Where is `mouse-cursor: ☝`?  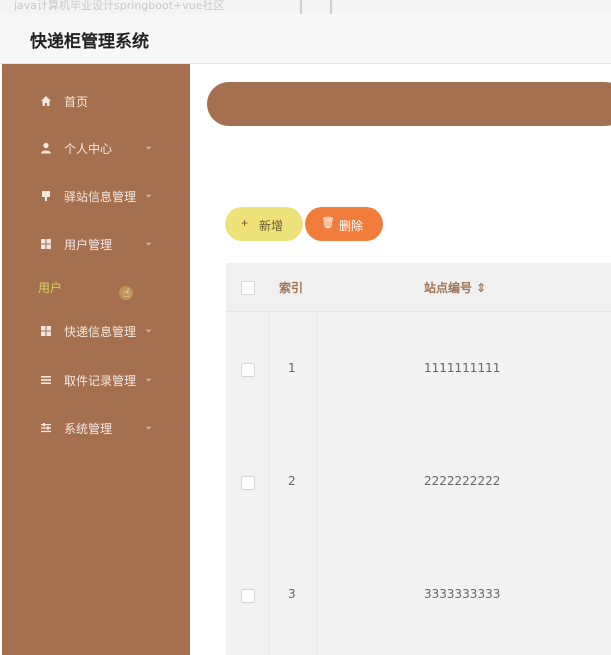
mouse-cursor: ☝ is located at coordinates (126, 294).